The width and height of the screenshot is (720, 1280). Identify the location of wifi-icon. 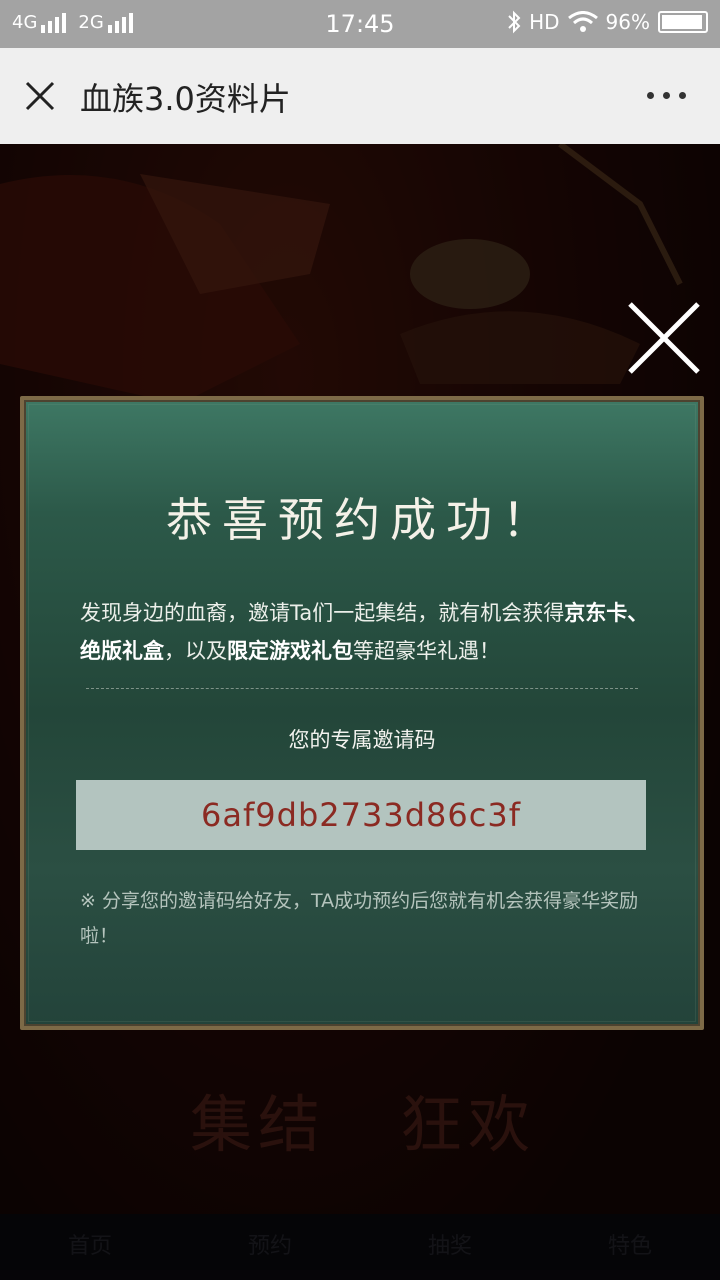
(582, 21).